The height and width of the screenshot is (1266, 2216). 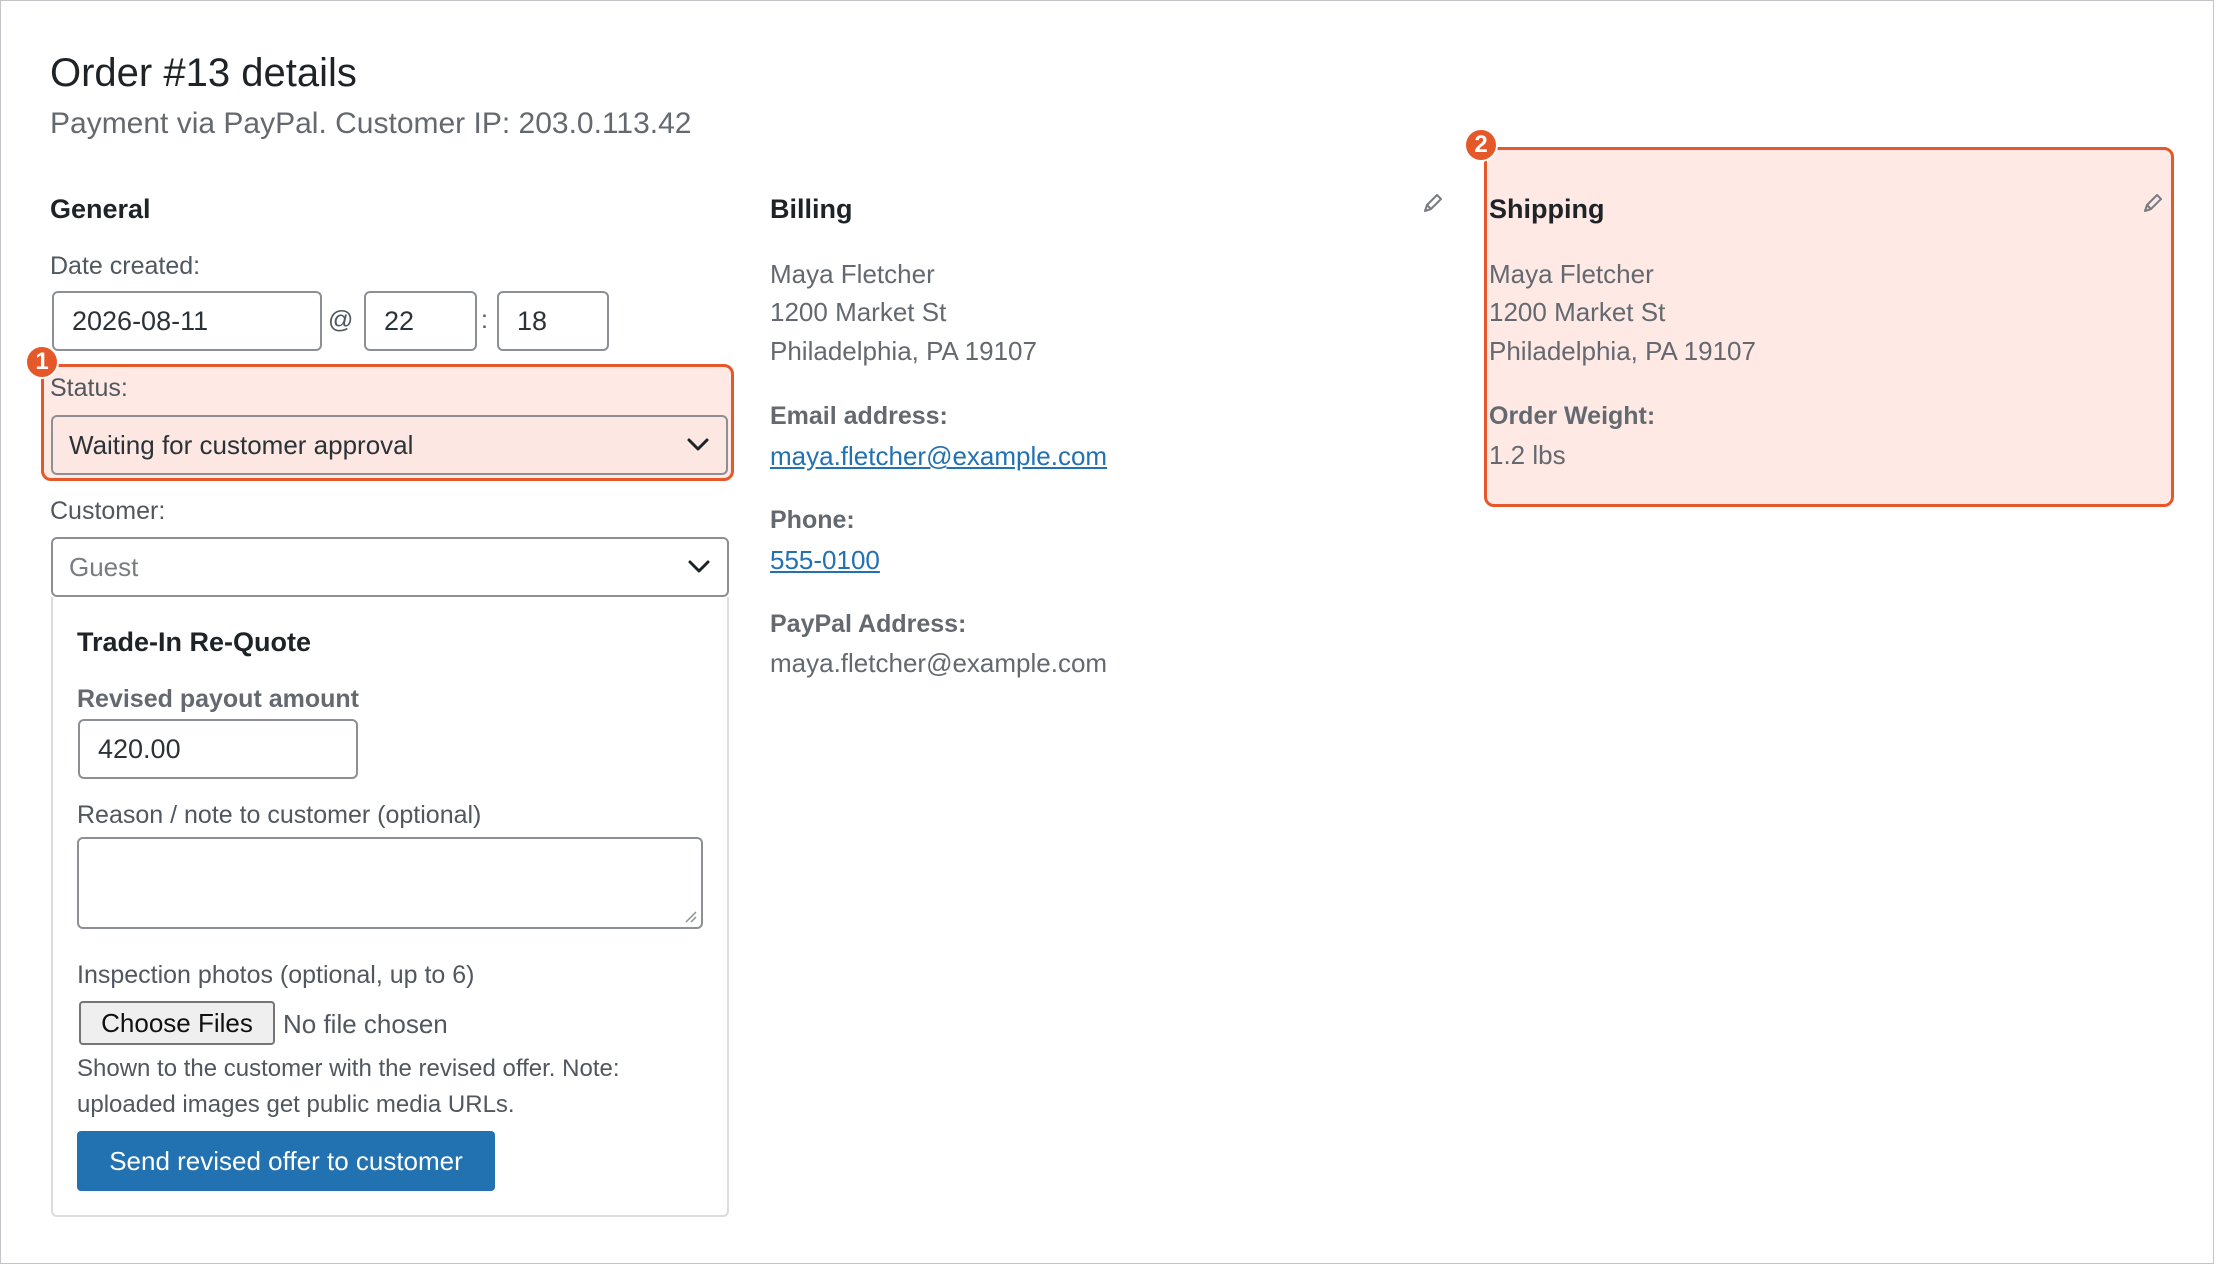 I want to click on customer-select-value: Guest, so click(x=104, y=566).